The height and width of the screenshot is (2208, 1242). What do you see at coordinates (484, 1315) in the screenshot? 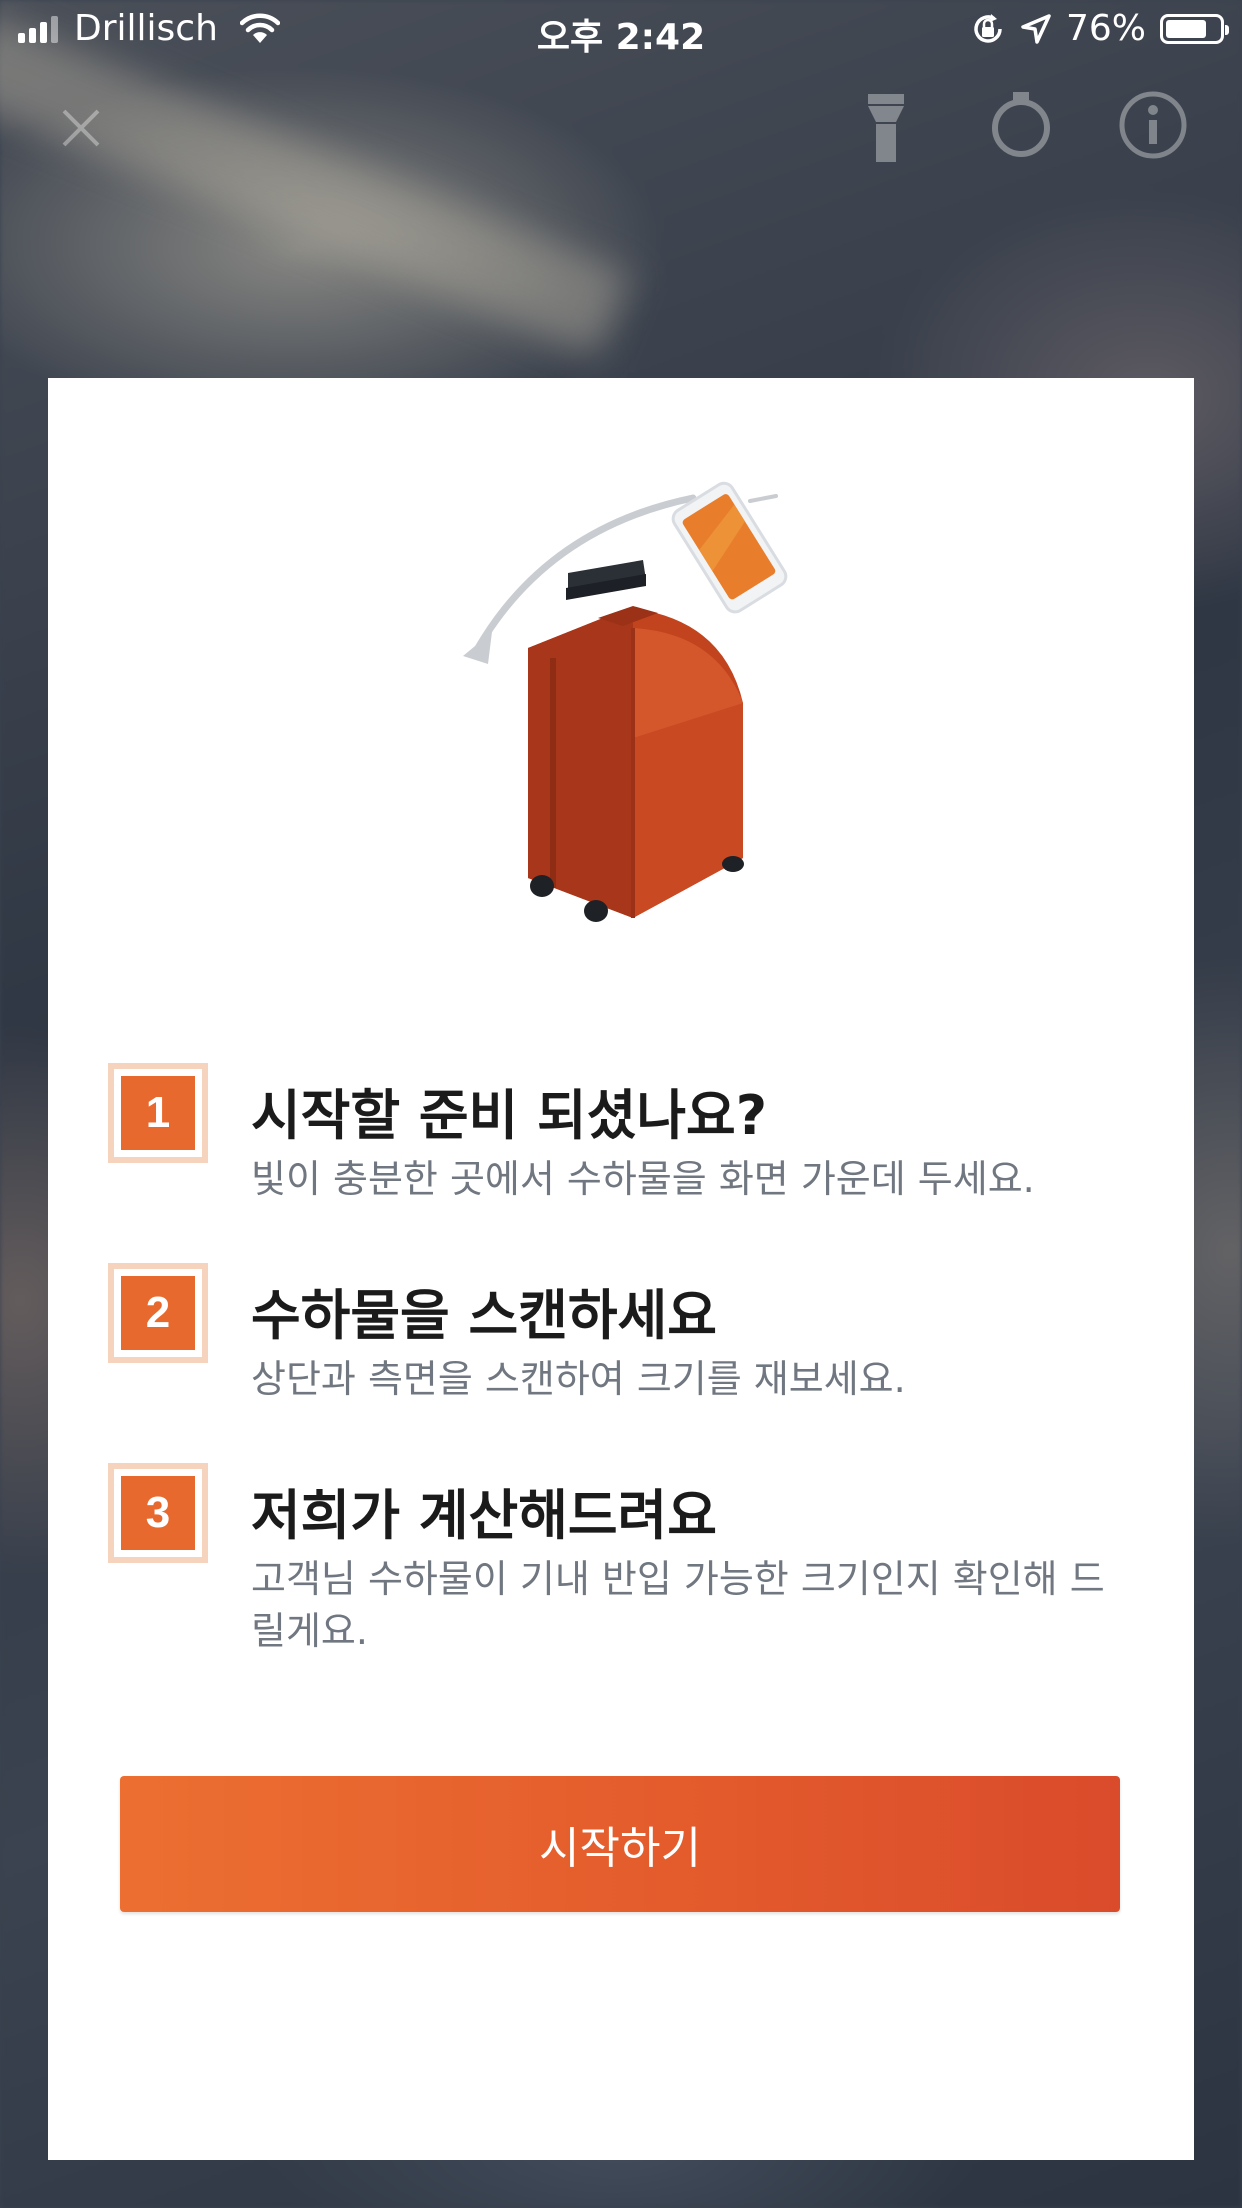
I see `step-title: 수하물을 스캔하세요` at bounding box center [484, 1315].